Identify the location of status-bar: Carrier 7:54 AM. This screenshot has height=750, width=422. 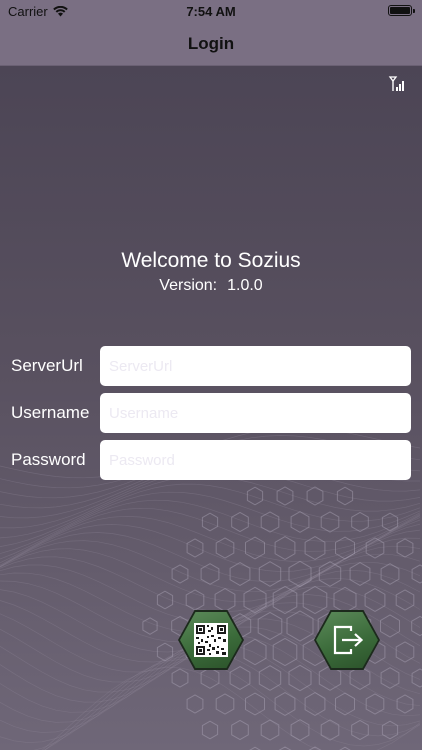
(211, 11).